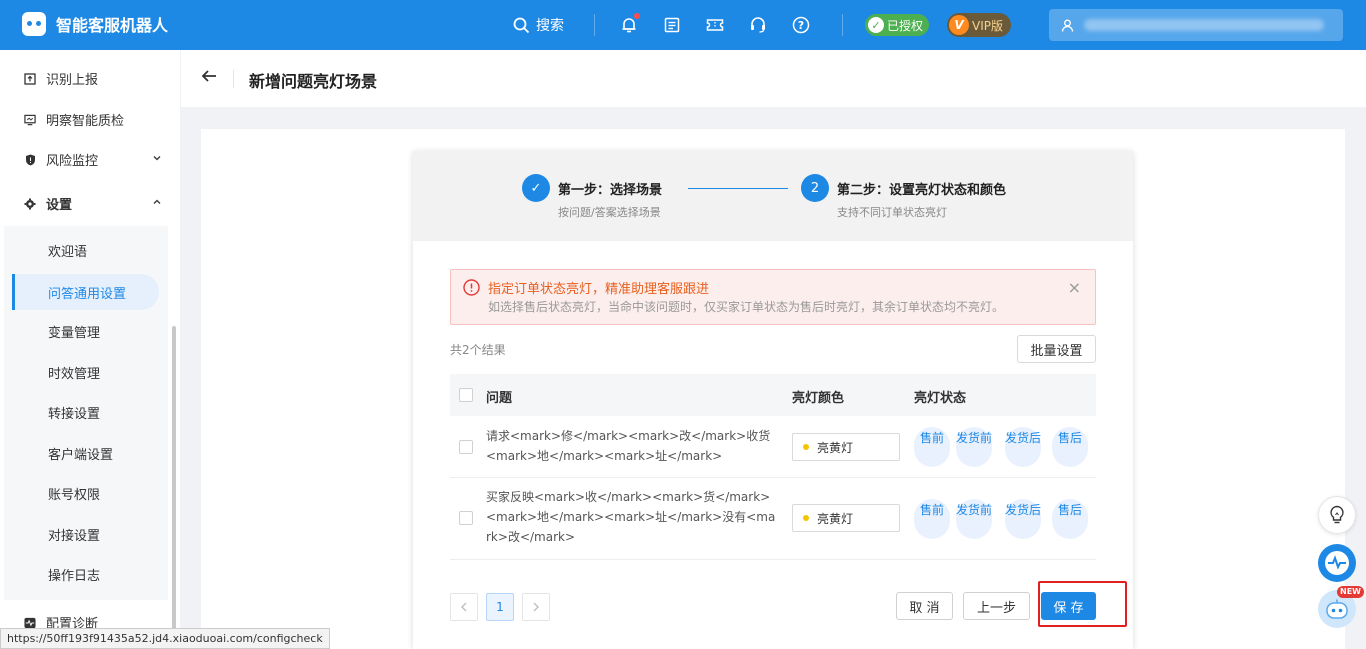 This screenshot has height=649, width=1366. What do you see at coordinates (30, 160) in the screenshot?
I see `shield-icon` at bounding box center [30, 160].